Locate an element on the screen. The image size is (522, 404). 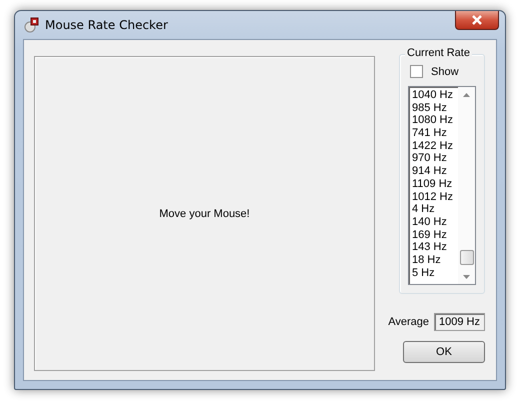
instruction-text: Move your Mouse! is located at coordinates (204, 214).